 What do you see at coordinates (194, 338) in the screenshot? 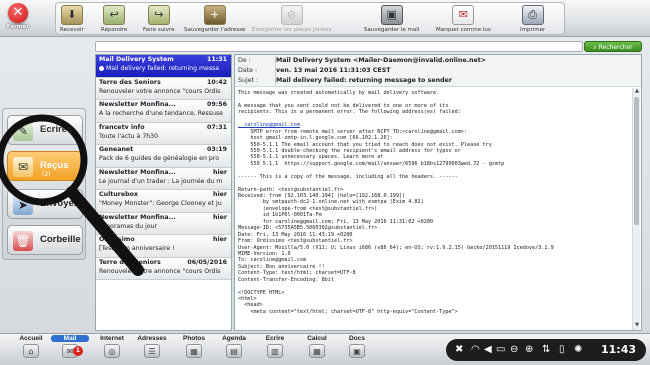
I see `dock-label: Photos` at bounding box center [194, 338].